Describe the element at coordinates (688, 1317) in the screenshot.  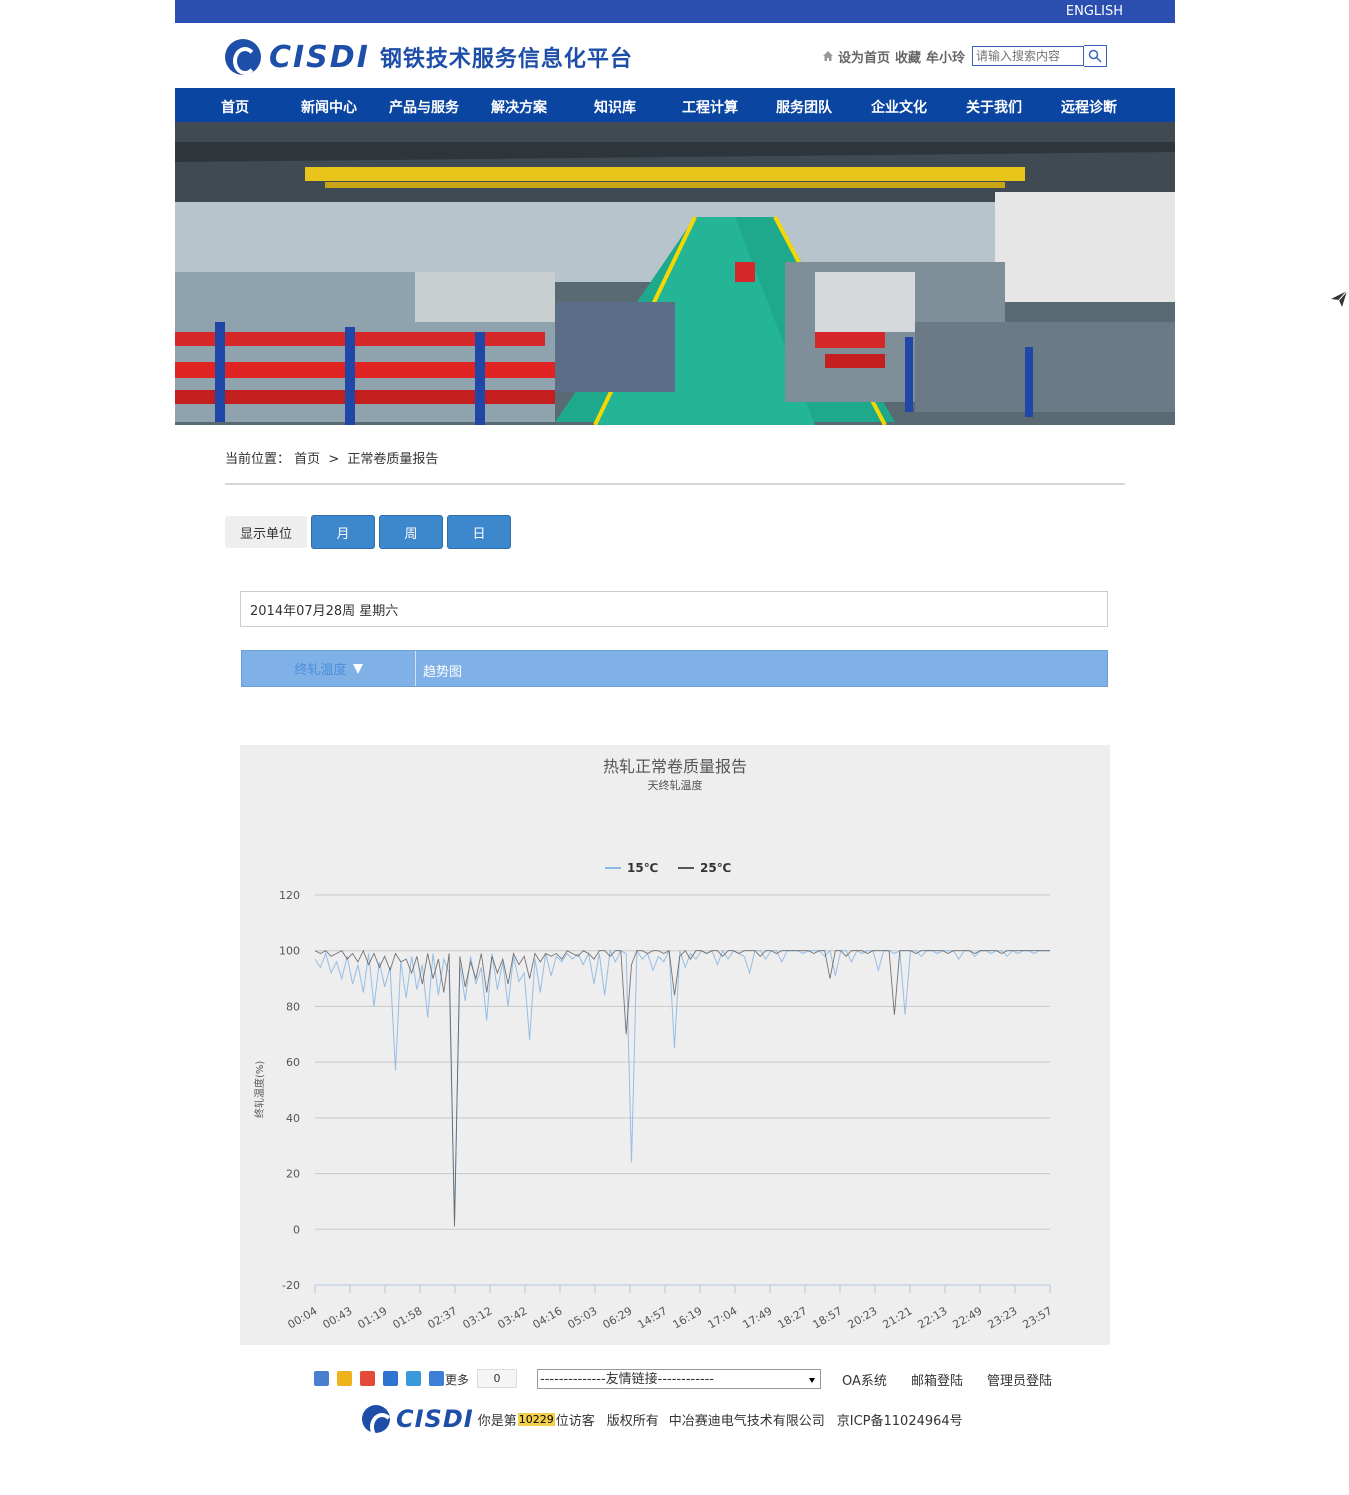
I see `x-tick-label: 16:19` at that location.